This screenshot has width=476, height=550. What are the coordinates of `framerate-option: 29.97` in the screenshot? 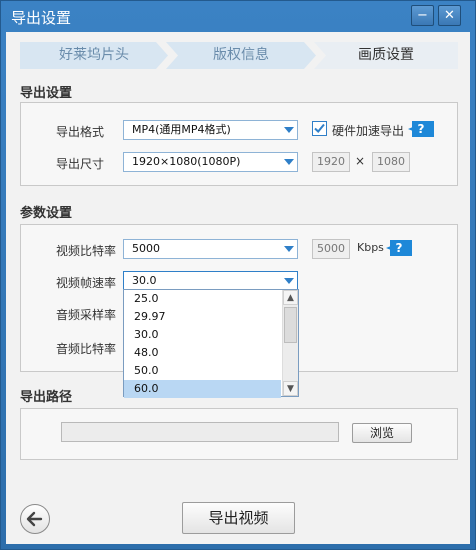 It's located at (202, 317).